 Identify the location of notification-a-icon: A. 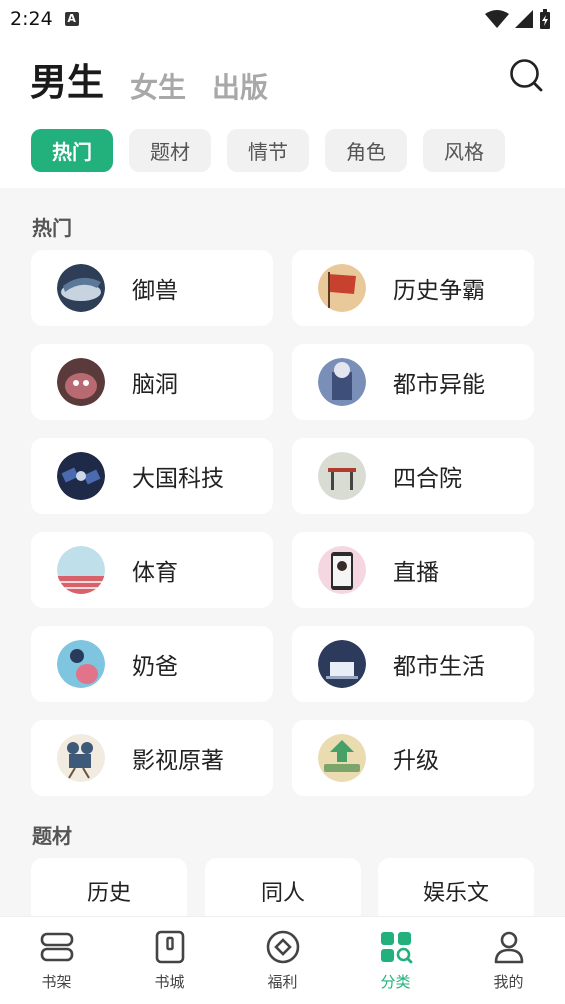
(71, 19).